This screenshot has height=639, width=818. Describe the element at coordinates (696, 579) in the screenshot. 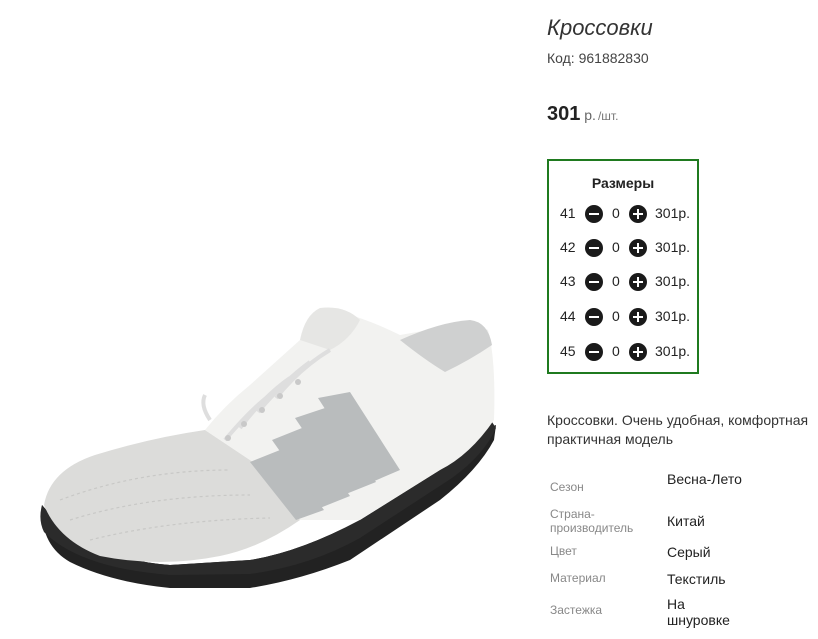

I see `attribute-value: Текстиль` at that location.